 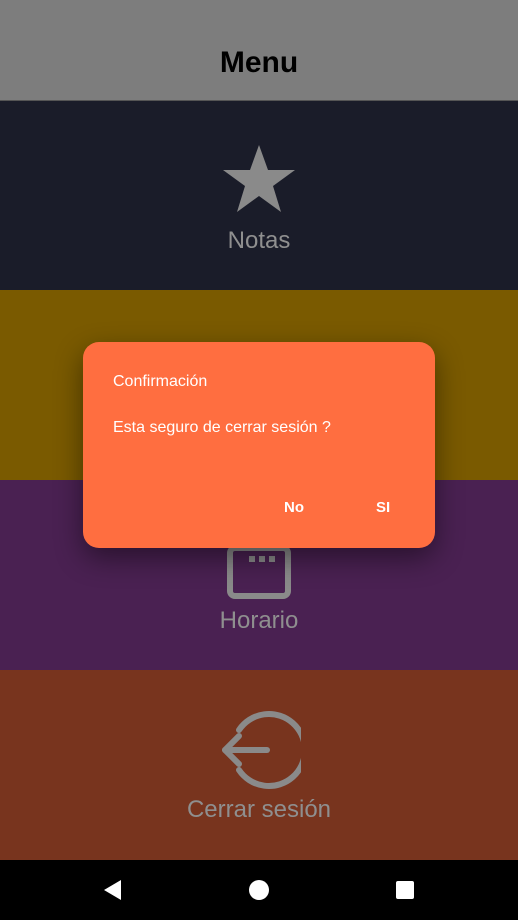 I want to click on back-triangle-icon, so click(x=113, y=890).